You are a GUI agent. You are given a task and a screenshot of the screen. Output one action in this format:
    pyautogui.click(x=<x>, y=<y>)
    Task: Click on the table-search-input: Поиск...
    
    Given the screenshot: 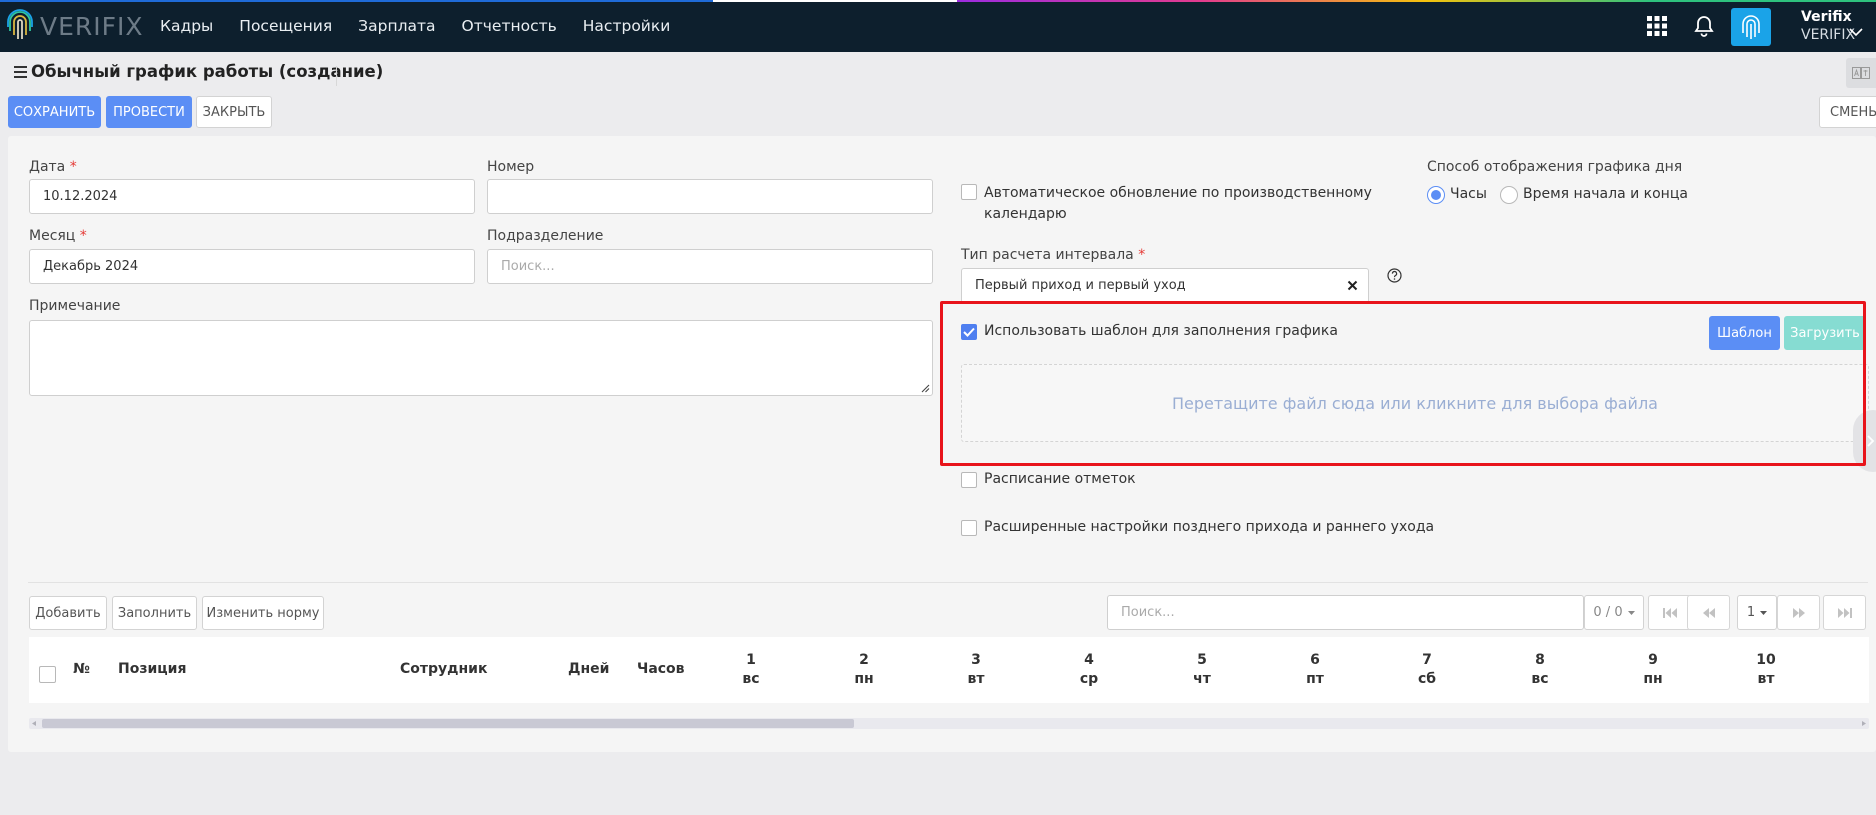 What is the action you would take?
    pyautogui.click(x=1345, y=612)
    